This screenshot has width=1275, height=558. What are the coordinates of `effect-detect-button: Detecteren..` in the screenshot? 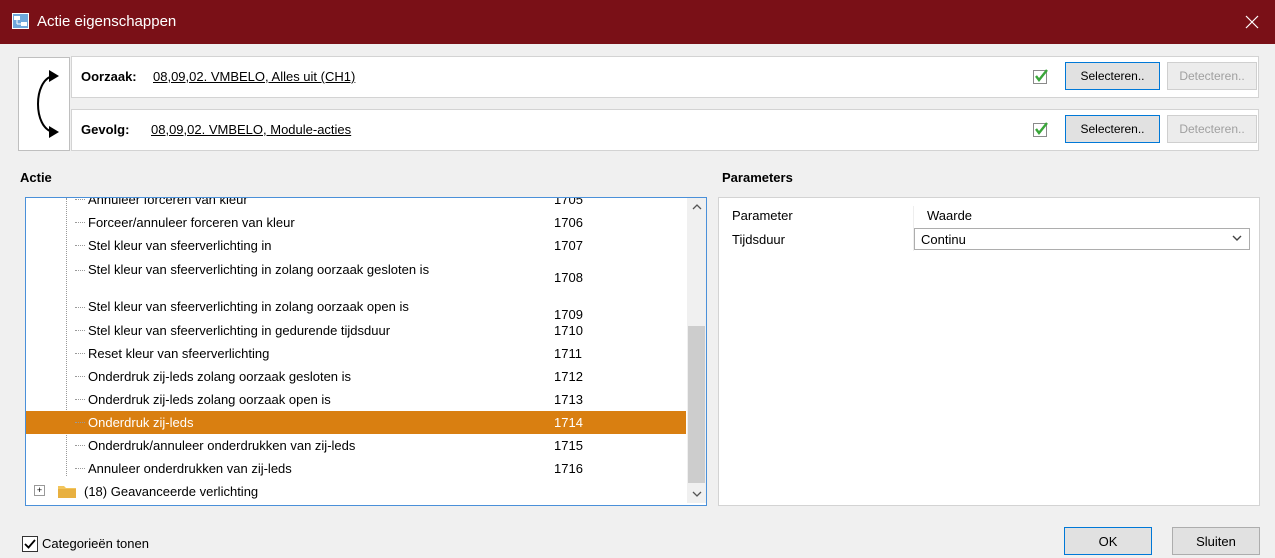 It's located at (1212, 129).